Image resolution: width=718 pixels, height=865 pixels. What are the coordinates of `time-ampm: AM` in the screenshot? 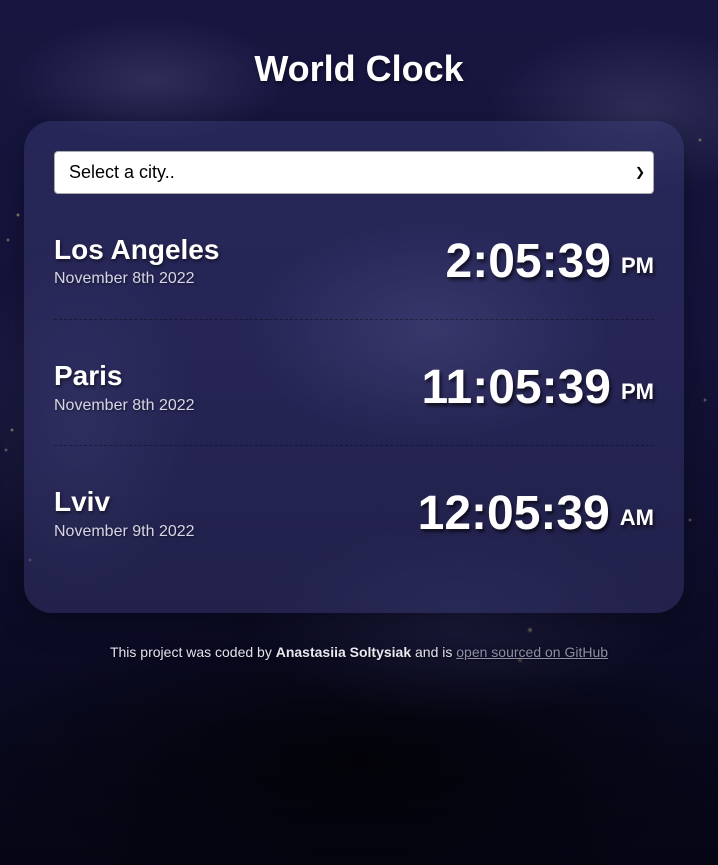 It's located at (636, 517).